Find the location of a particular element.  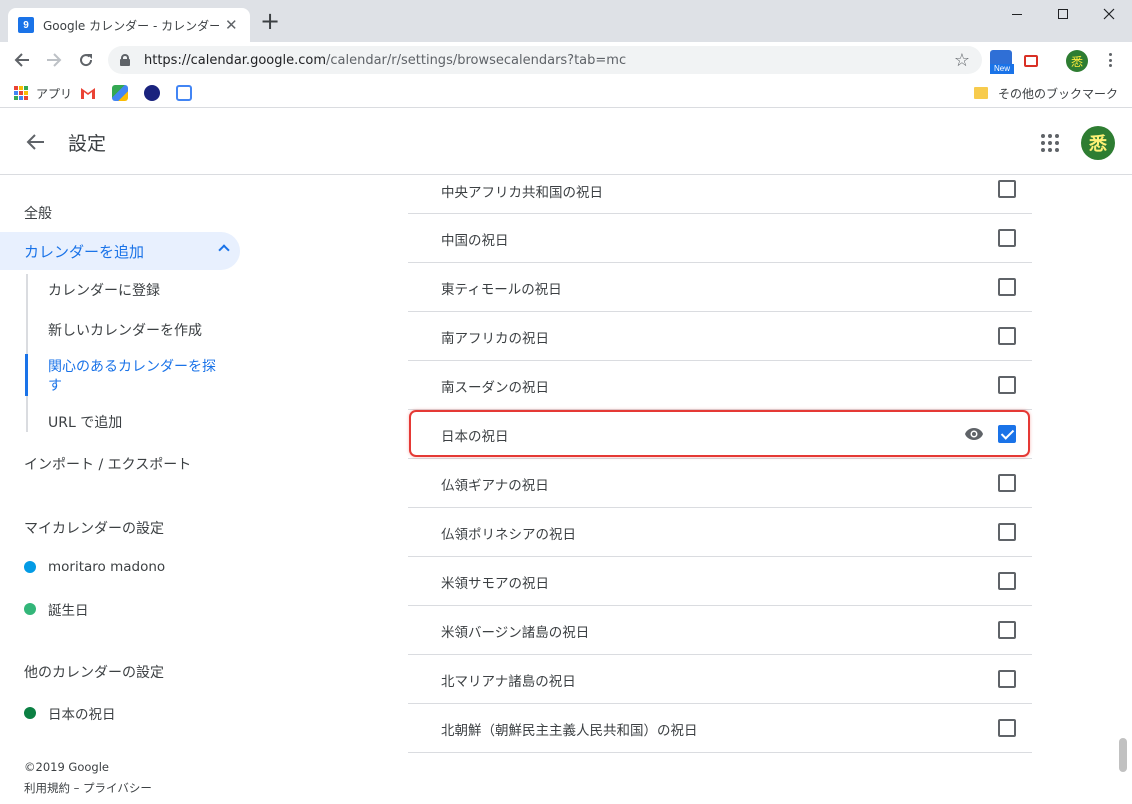

bookmark-apps: アプリ is located at coordinates (43, 93).